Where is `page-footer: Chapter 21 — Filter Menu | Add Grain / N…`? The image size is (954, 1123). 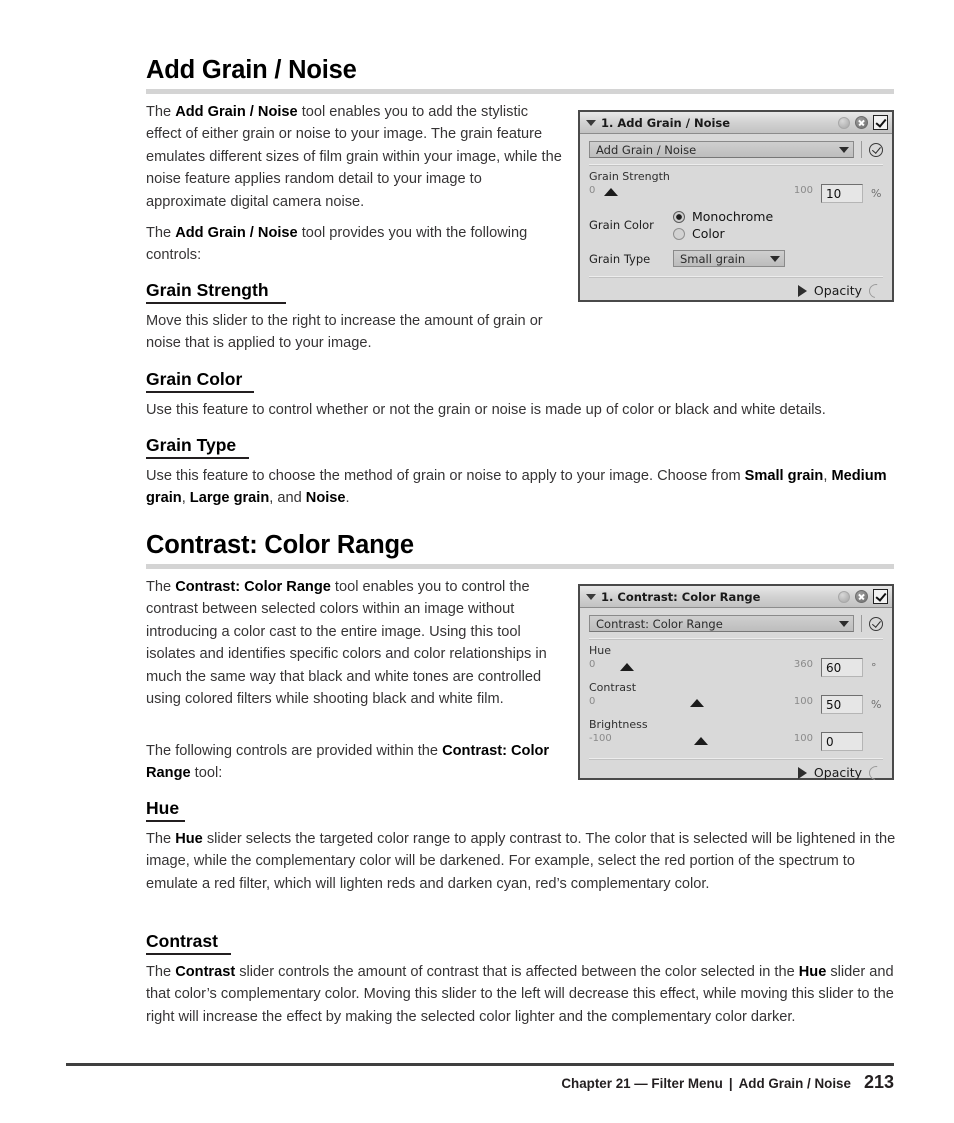
page-footer: Chapter 21 — Filter Menu | Add Grain / N… is located at coordinates (727, 1082).